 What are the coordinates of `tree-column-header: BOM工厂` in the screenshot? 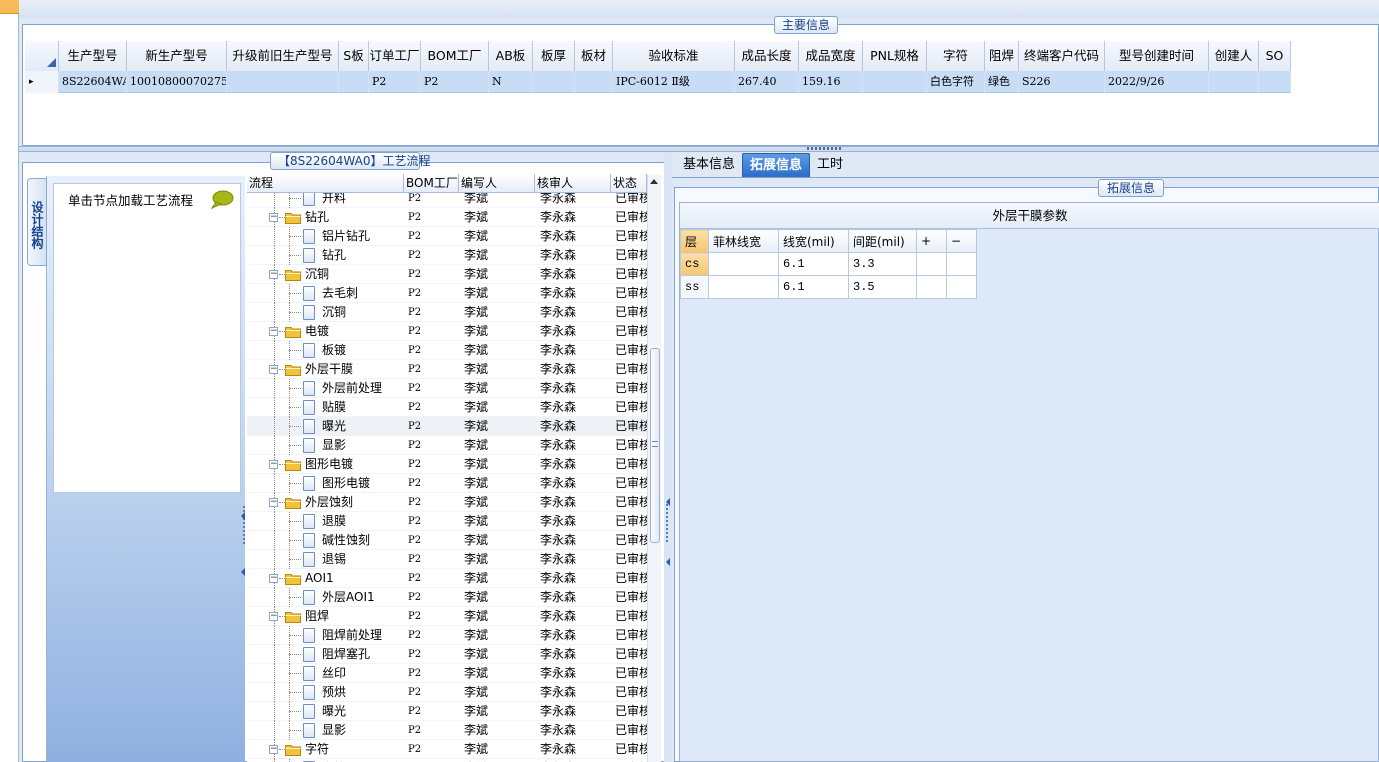 It's located at (431, 183).